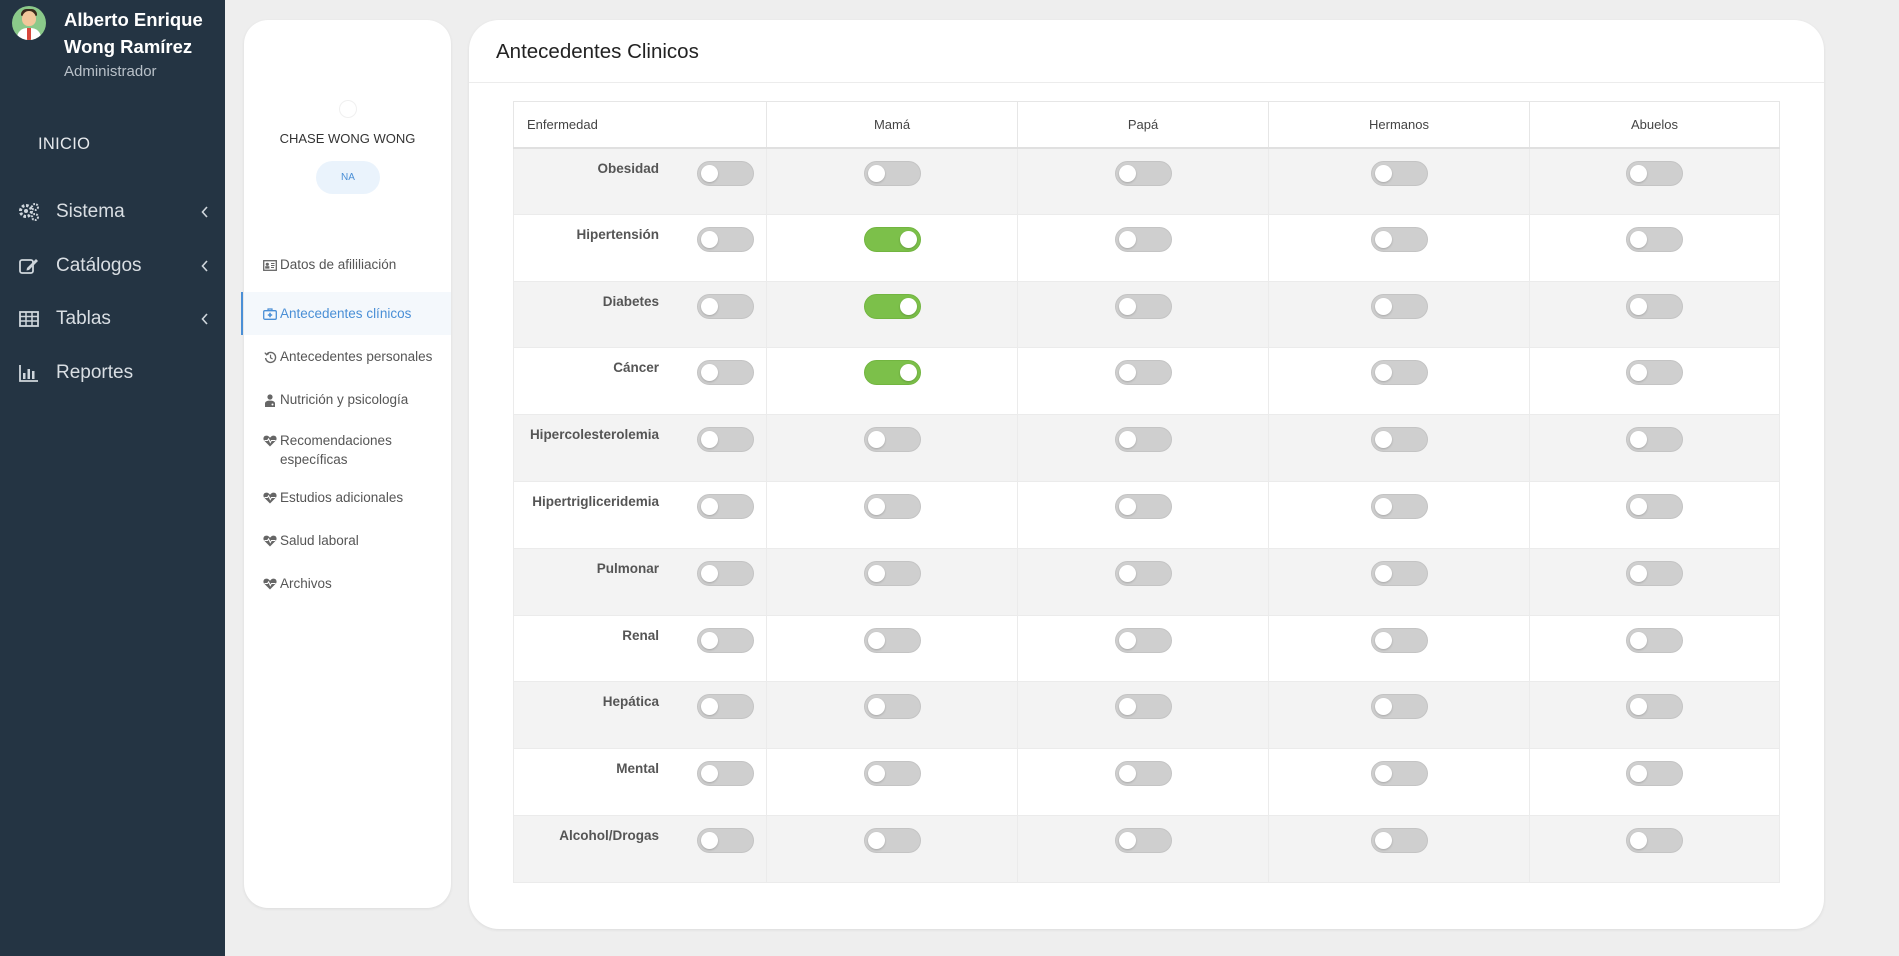 The width and height of the screenshot is (1899, 956). Describe the element at coordinates (64, 144) in the screenshot. I see `nav-inicio: INICIO` at that location.